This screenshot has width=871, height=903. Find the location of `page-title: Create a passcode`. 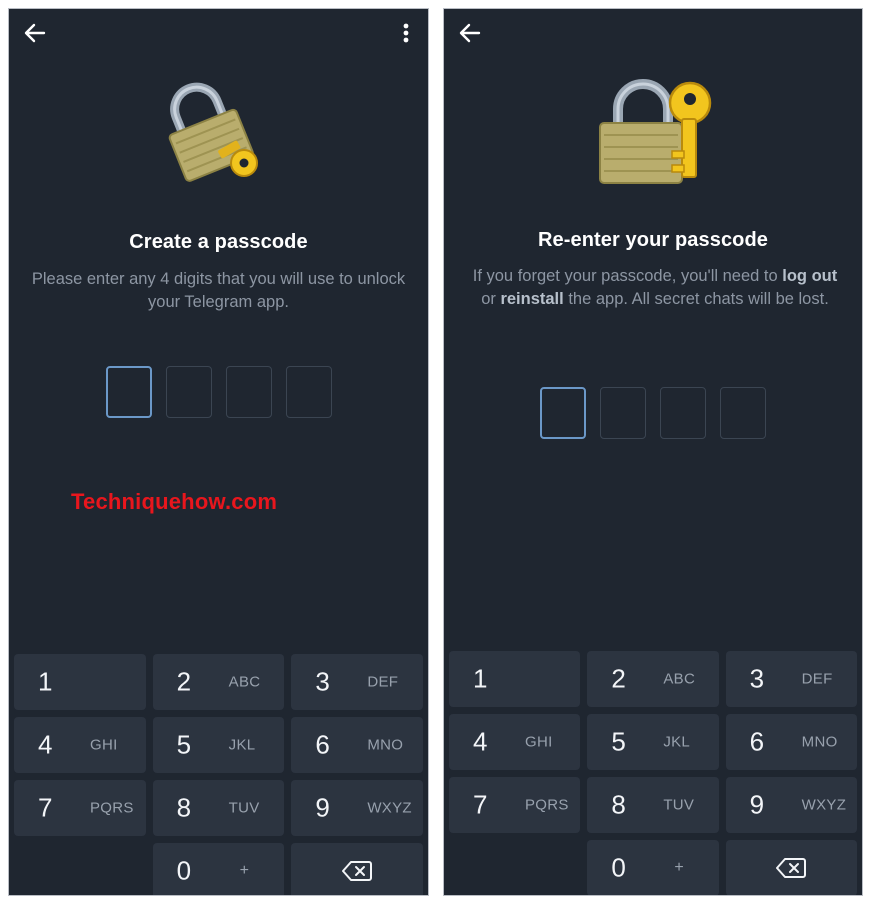

page-title: Create a passcode is located at coordinates (218, 242).